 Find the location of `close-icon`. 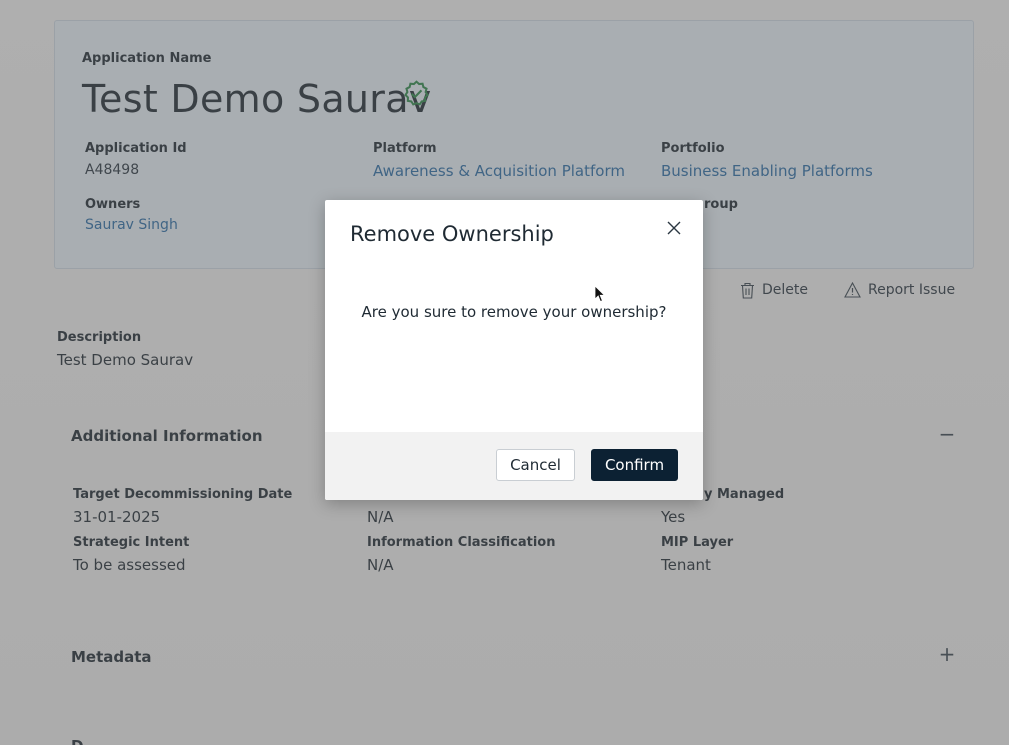

close-icon is located at coordinates (674, 228).